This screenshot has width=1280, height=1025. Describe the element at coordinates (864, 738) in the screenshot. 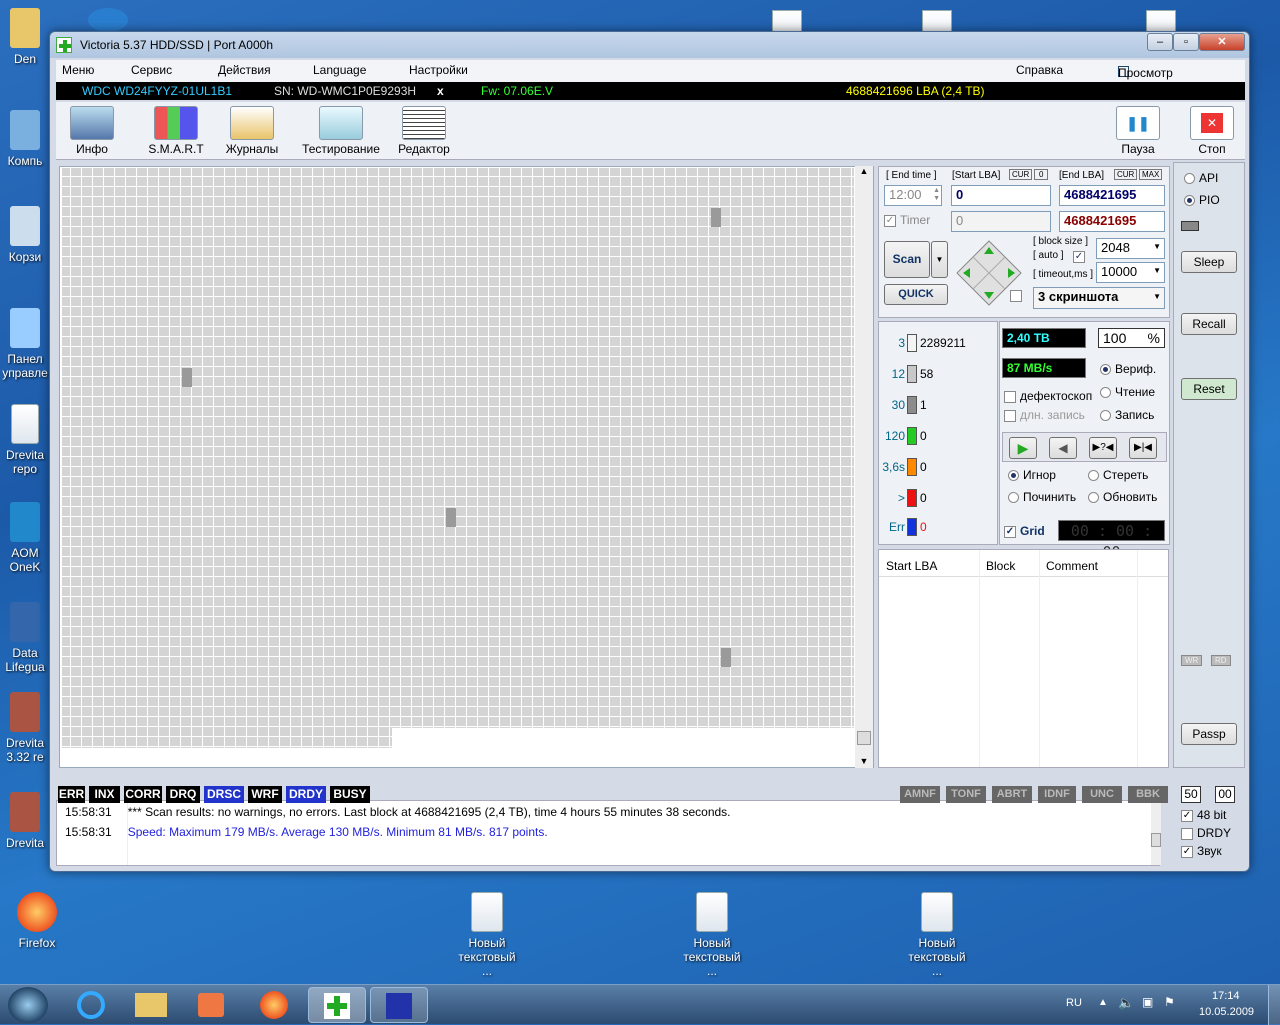

I see `scroll-thumb` at that location.